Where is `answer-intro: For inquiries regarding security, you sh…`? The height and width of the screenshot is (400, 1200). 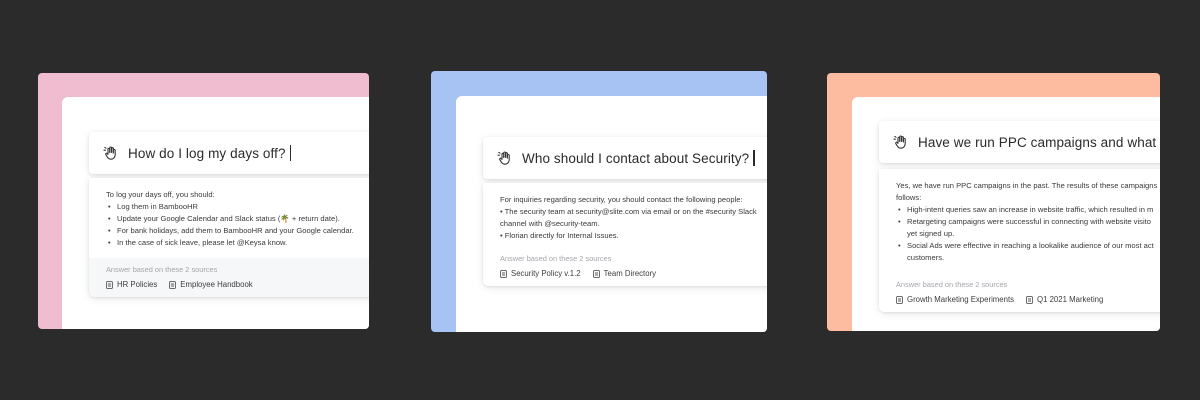 answer-intro: For inquiries regarding security, you sh… is located at coordinates (621, 199).